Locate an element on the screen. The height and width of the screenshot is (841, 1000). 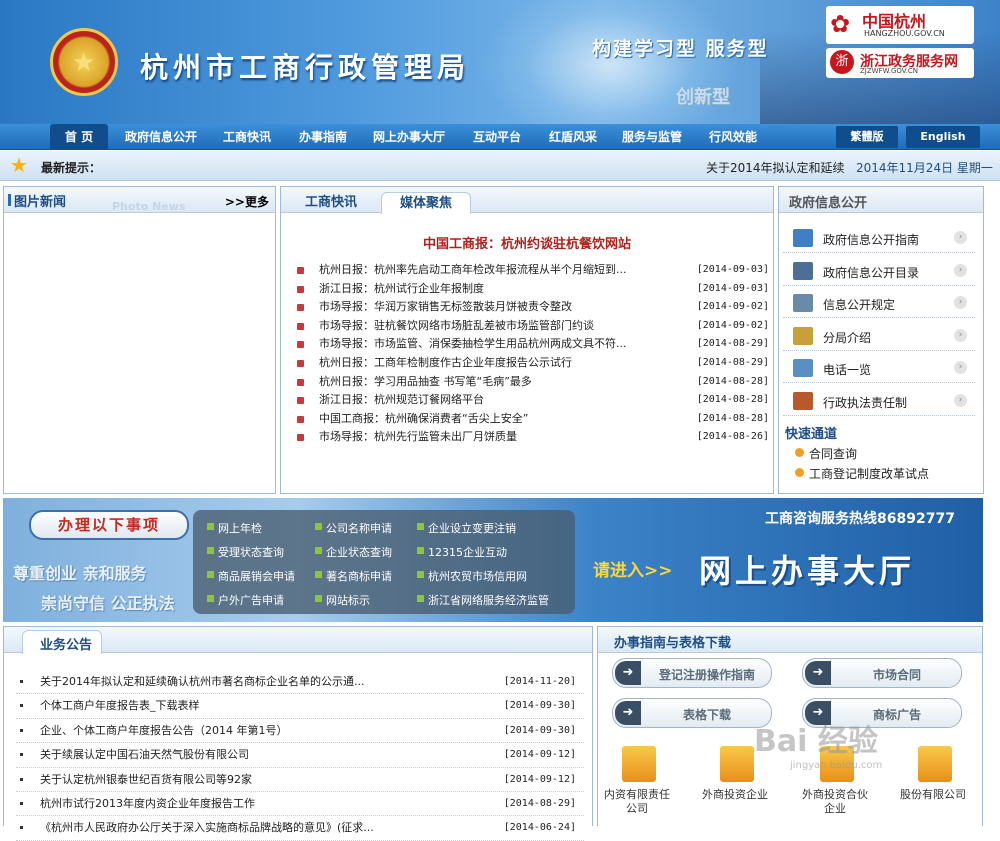
service-link-label: 商品展销会申请 is located at coordinates (256, 576).